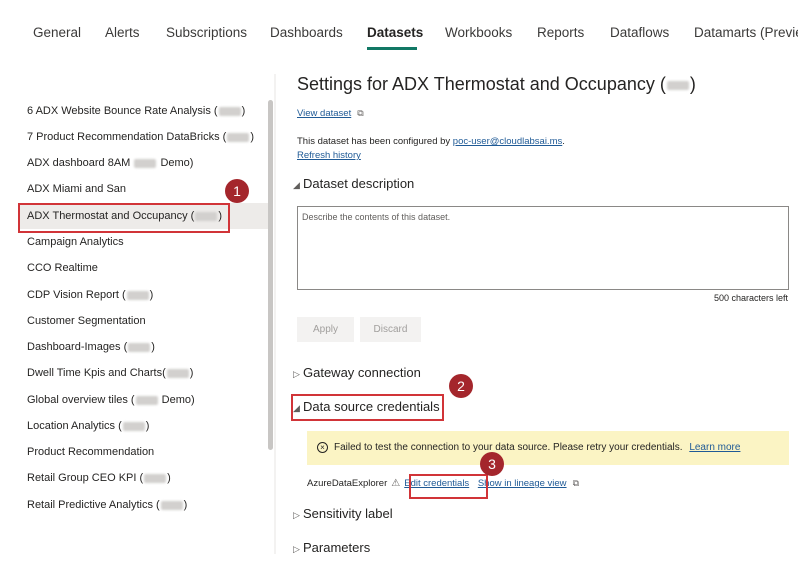 Image resolution: width=798 pixels, height=563 pixels. Describe the element at coordinates (306, 32) in the screenshot. I see `tab-dashboards: Dashboards` at that location.